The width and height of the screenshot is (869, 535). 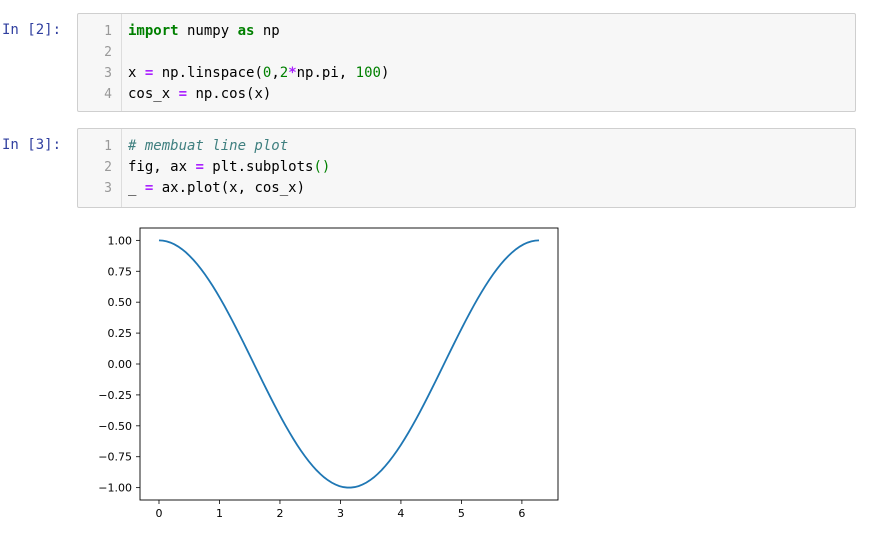 I want to click on x-tick-label: 5, so click(x=461, y=513).